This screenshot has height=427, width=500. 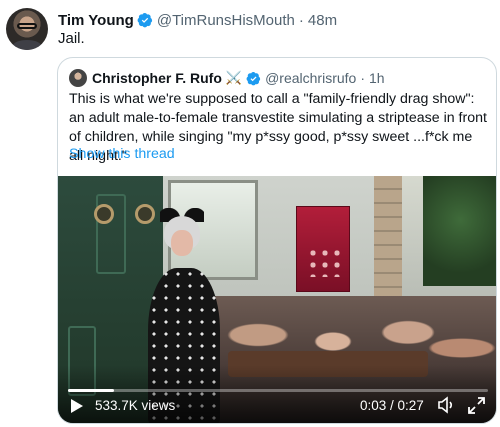 I want to click on quoted-author-name: Christopher F. Rufo, so click(x=157, y=78).